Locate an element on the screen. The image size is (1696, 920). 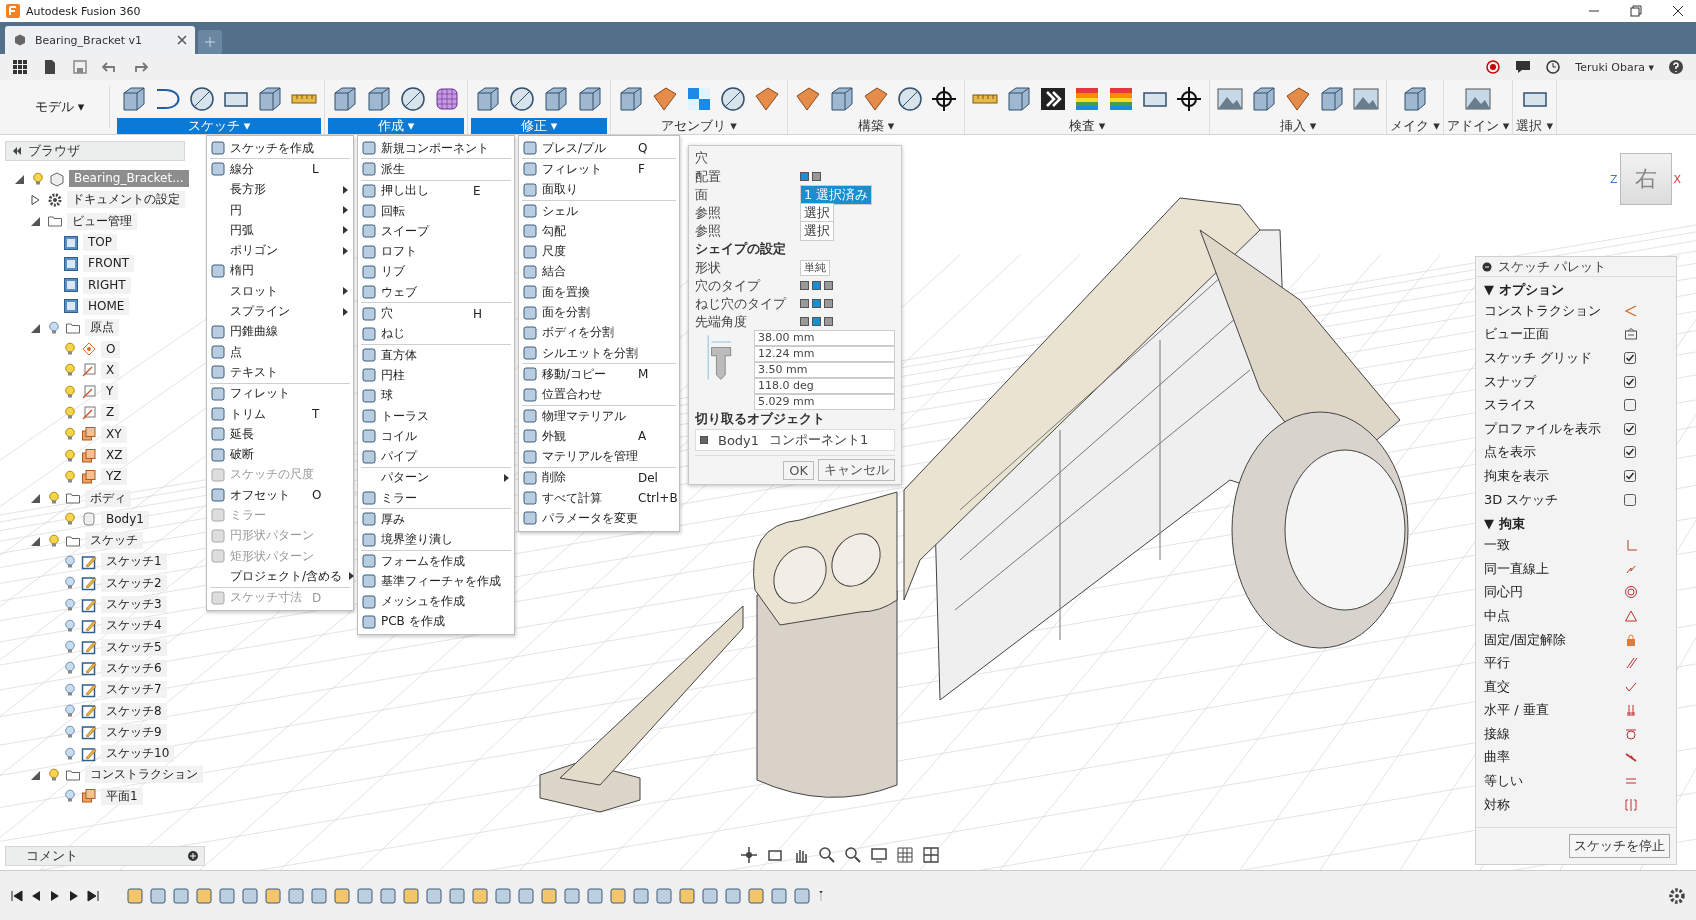
menu-item: 点 is located at coordinates (290, 352).